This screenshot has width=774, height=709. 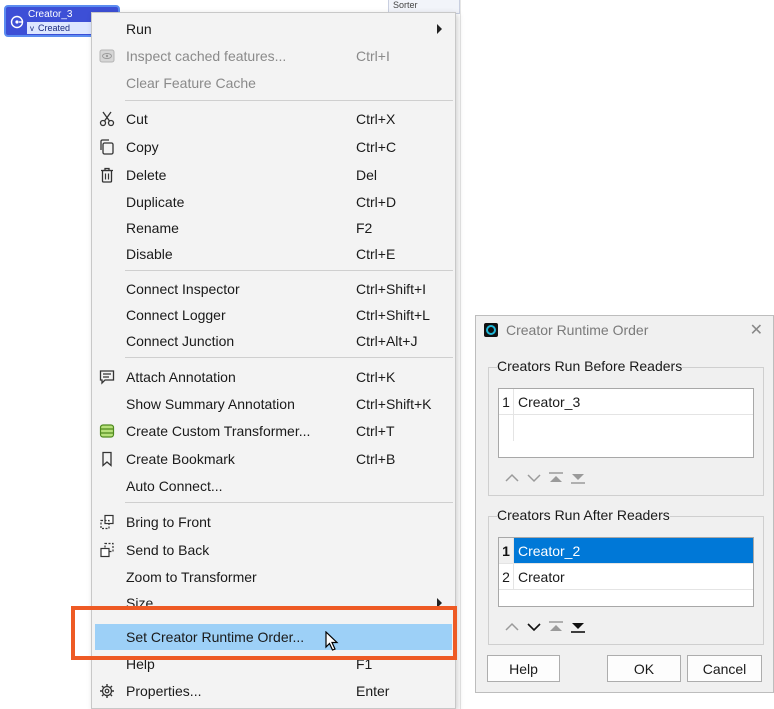 What do you see at coordinates (376, 202) in the screenshot?
I see `menu-shortcut: Ctrl+D` at bounding box center [376, 202].